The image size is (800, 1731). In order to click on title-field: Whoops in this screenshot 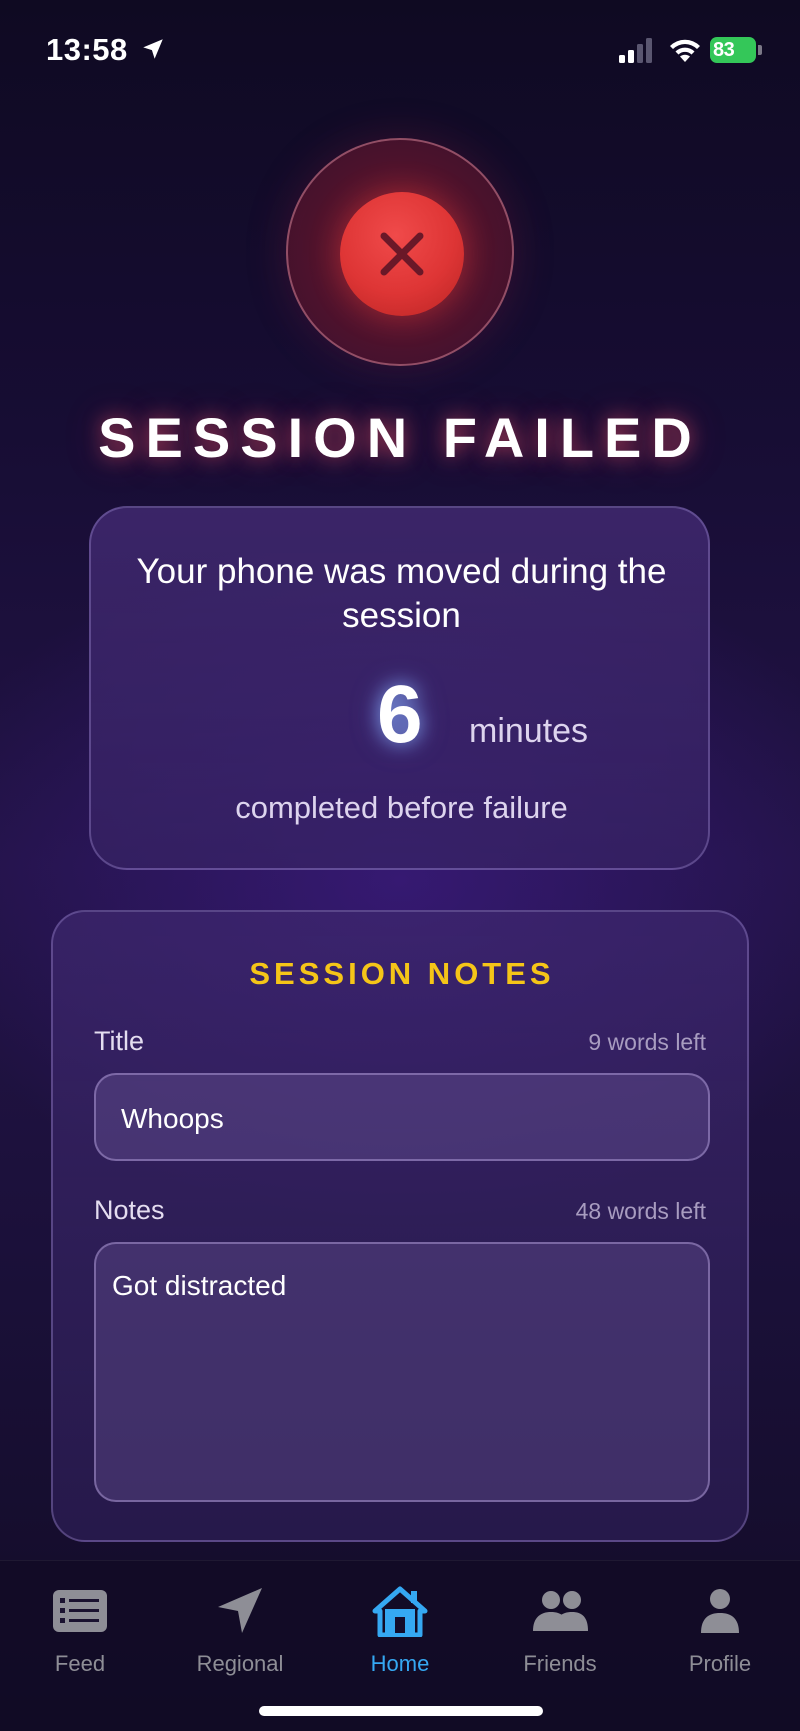, I will do `click(402, 1117)`.